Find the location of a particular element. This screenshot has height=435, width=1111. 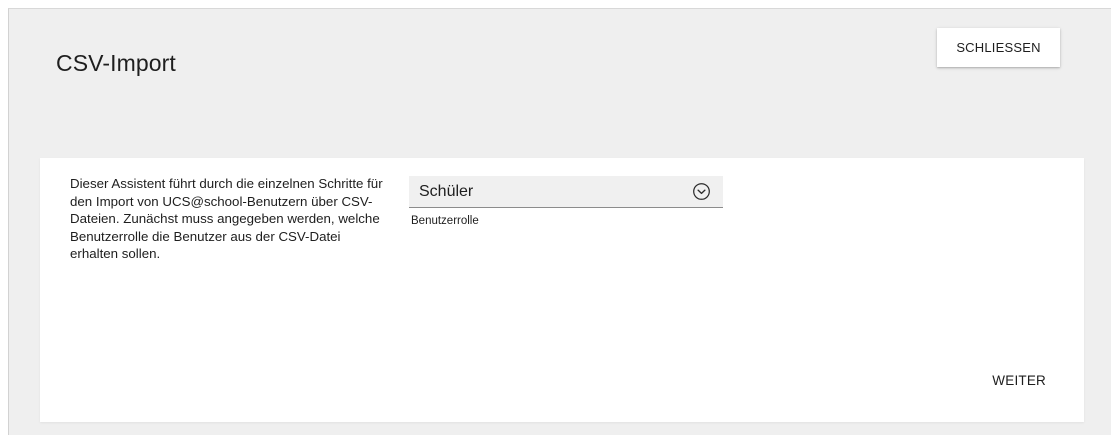

user-role-label: Benutzerrolle is located at coordinates (445, 221).